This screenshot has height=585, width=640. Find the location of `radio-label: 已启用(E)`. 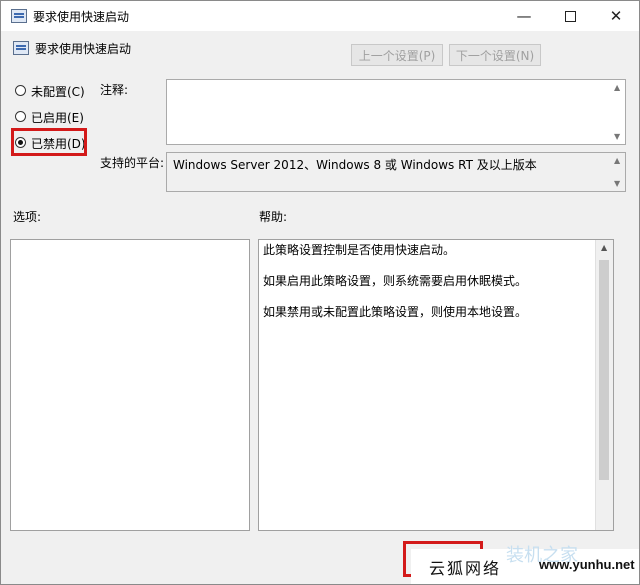

radio-label: 已启用(E) is located at coordinates (57, 118).